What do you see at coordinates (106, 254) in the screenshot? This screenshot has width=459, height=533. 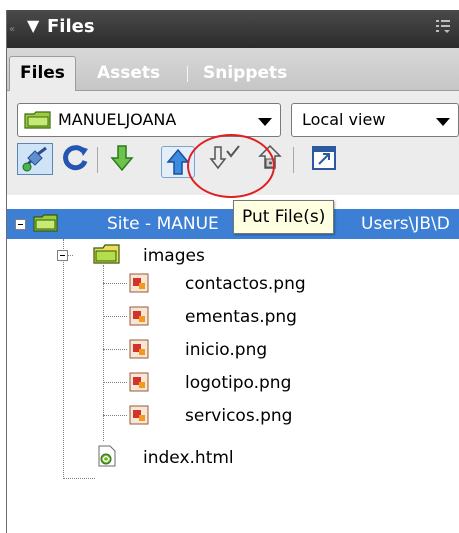 I see `folder-icon` at bounding box center [106, 254].